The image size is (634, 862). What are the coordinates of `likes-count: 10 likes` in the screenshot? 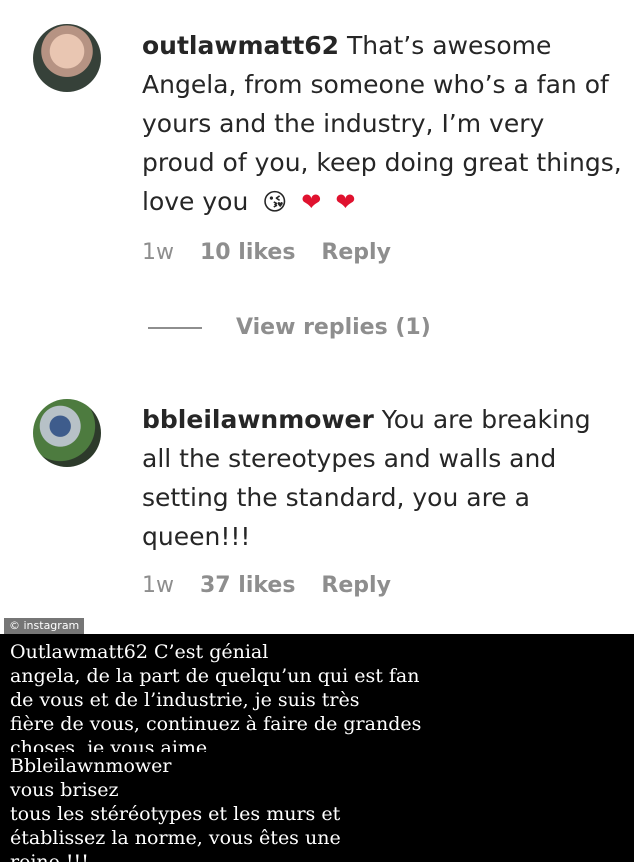 It's located at (247, 252).